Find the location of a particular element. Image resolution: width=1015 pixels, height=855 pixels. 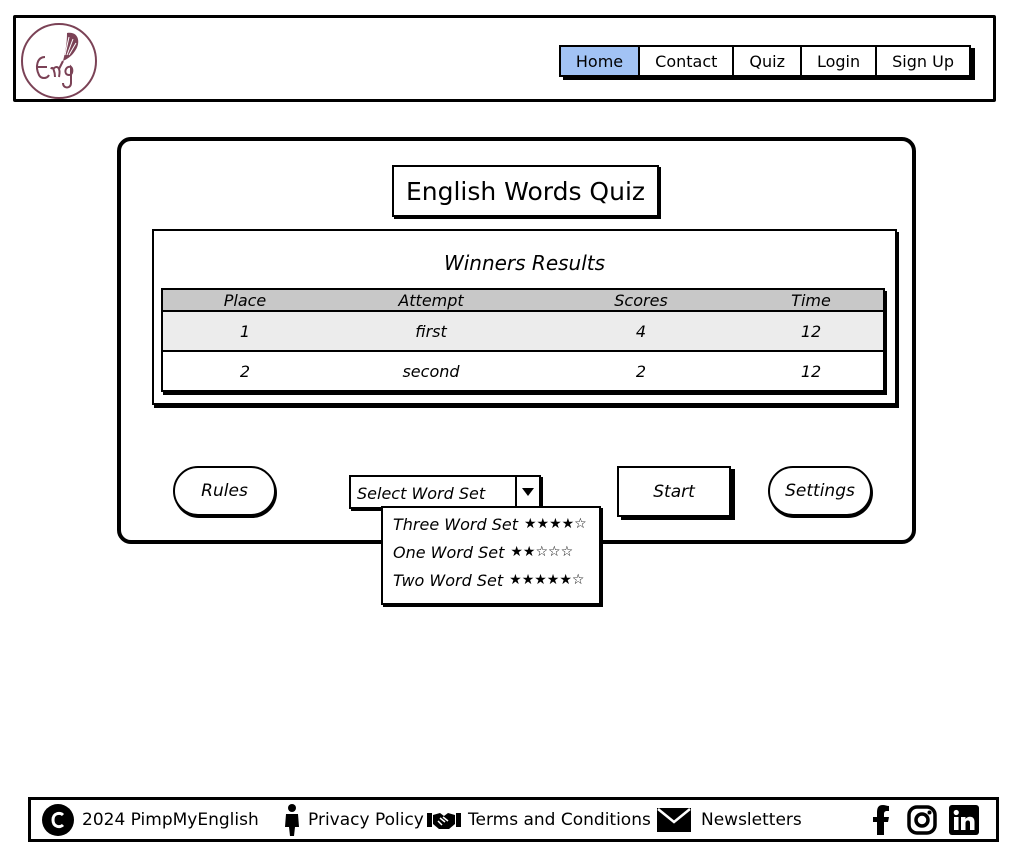

star-rating-icon: ★★☆☆☆ is located at coordinates (542, 552).